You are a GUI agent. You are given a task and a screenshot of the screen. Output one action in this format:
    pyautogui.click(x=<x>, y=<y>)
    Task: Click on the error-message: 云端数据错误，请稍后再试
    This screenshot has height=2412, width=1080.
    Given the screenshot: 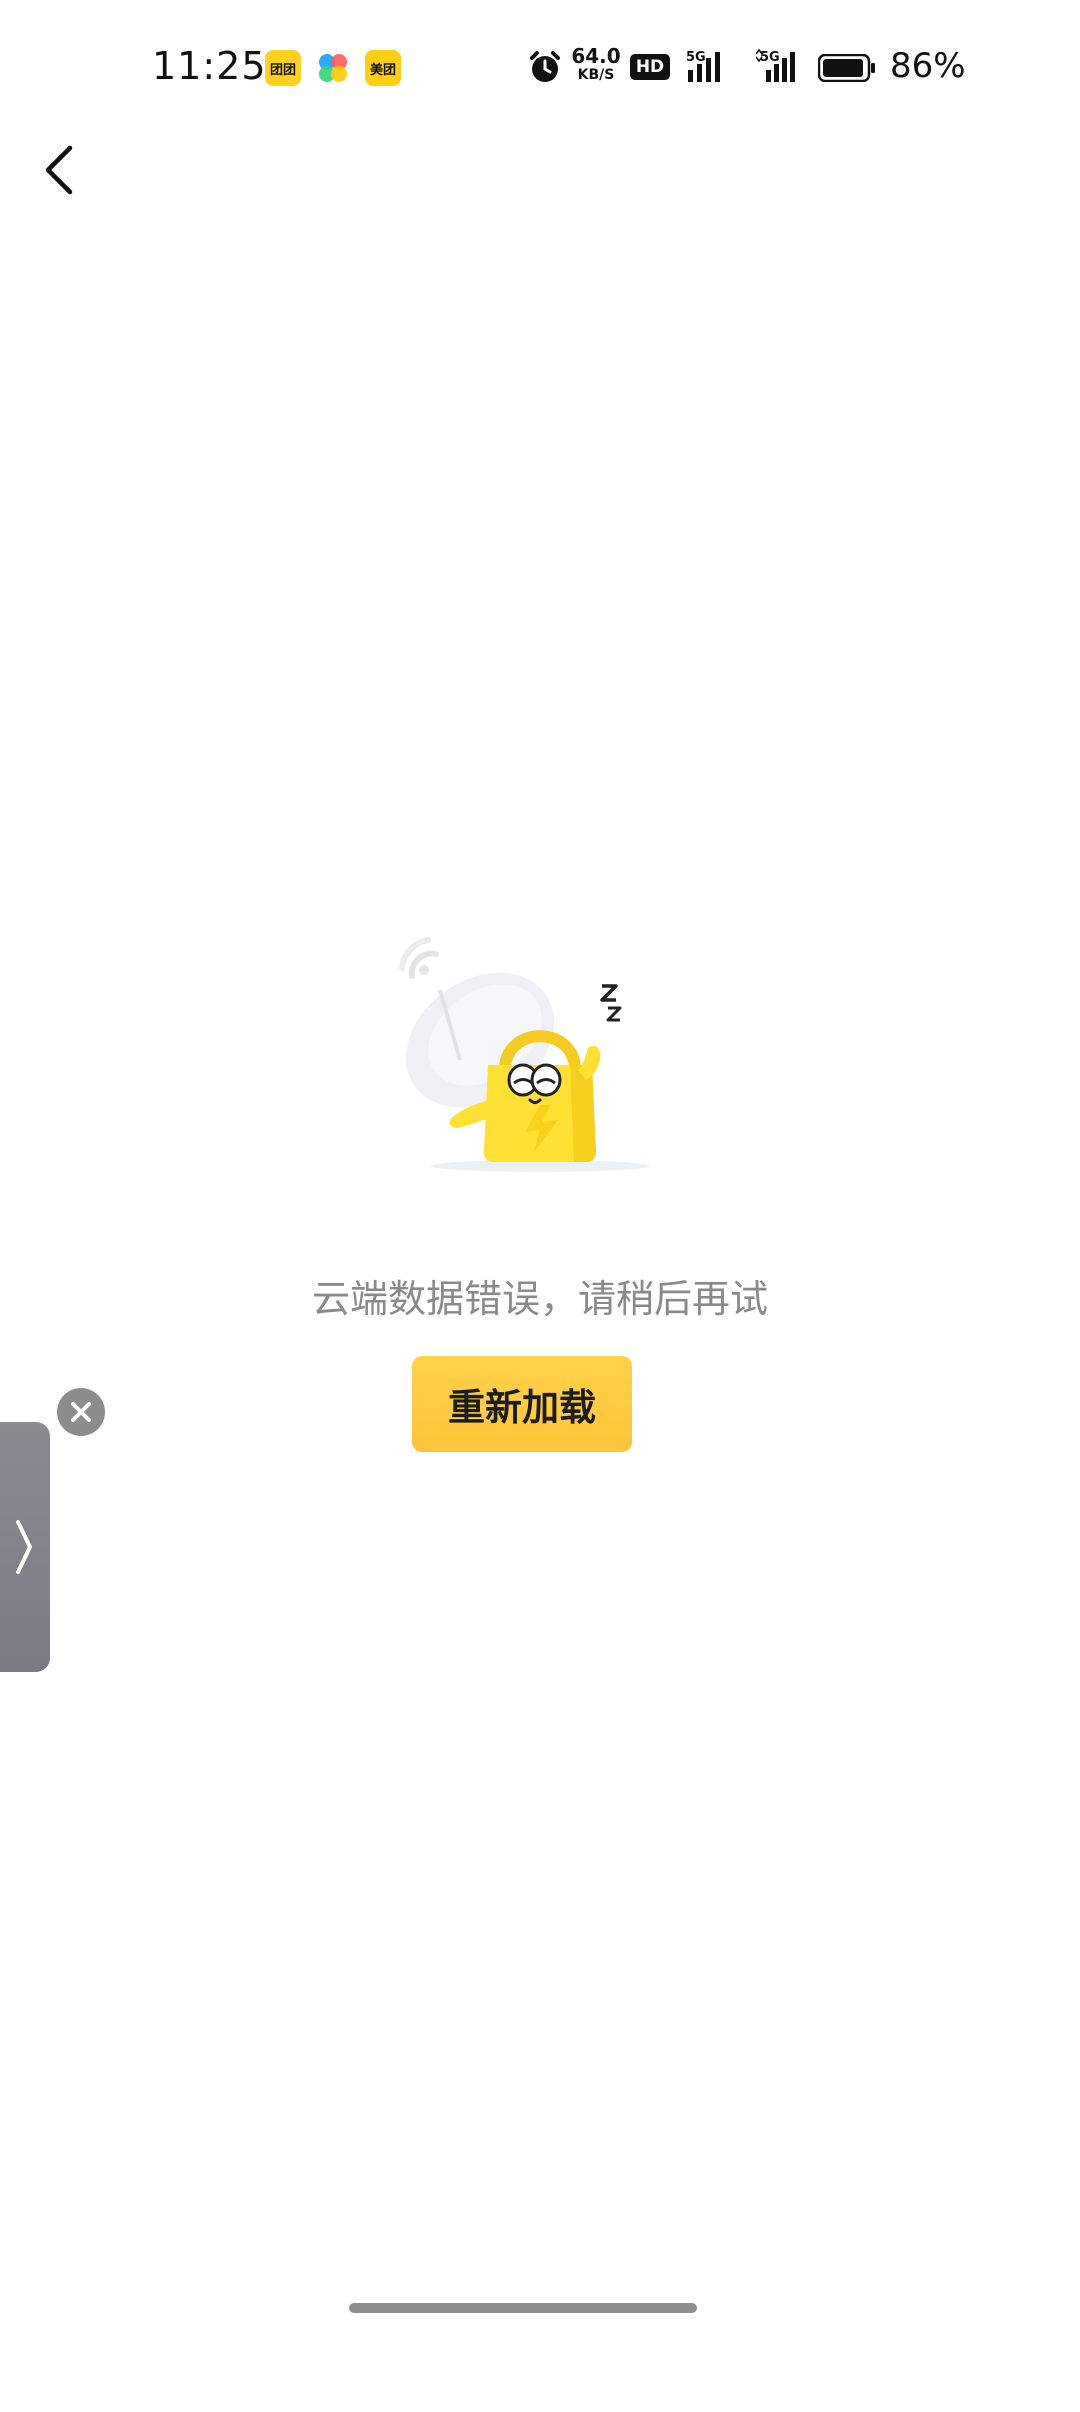 What is the action you would take?
    pyautogui.click(x=539, y=1299)
    